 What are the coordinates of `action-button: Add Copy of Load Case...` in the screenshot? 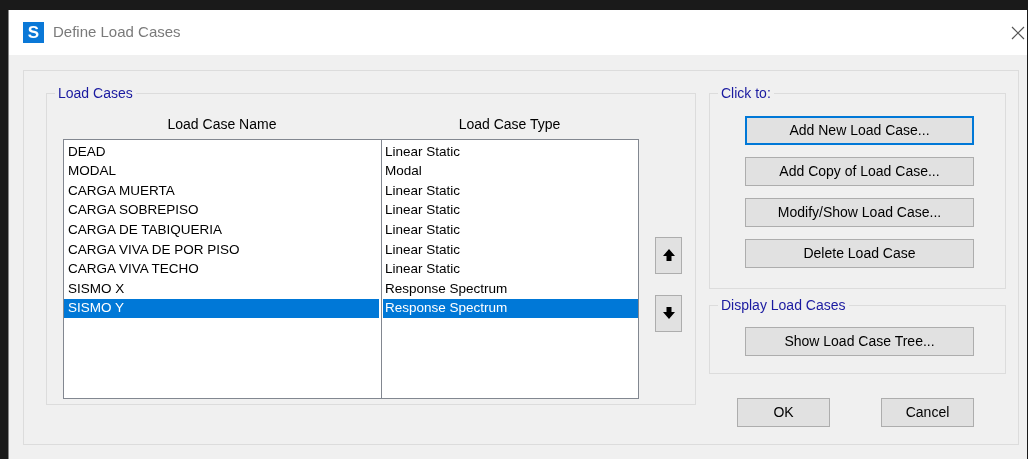 It's located at (859, 171).